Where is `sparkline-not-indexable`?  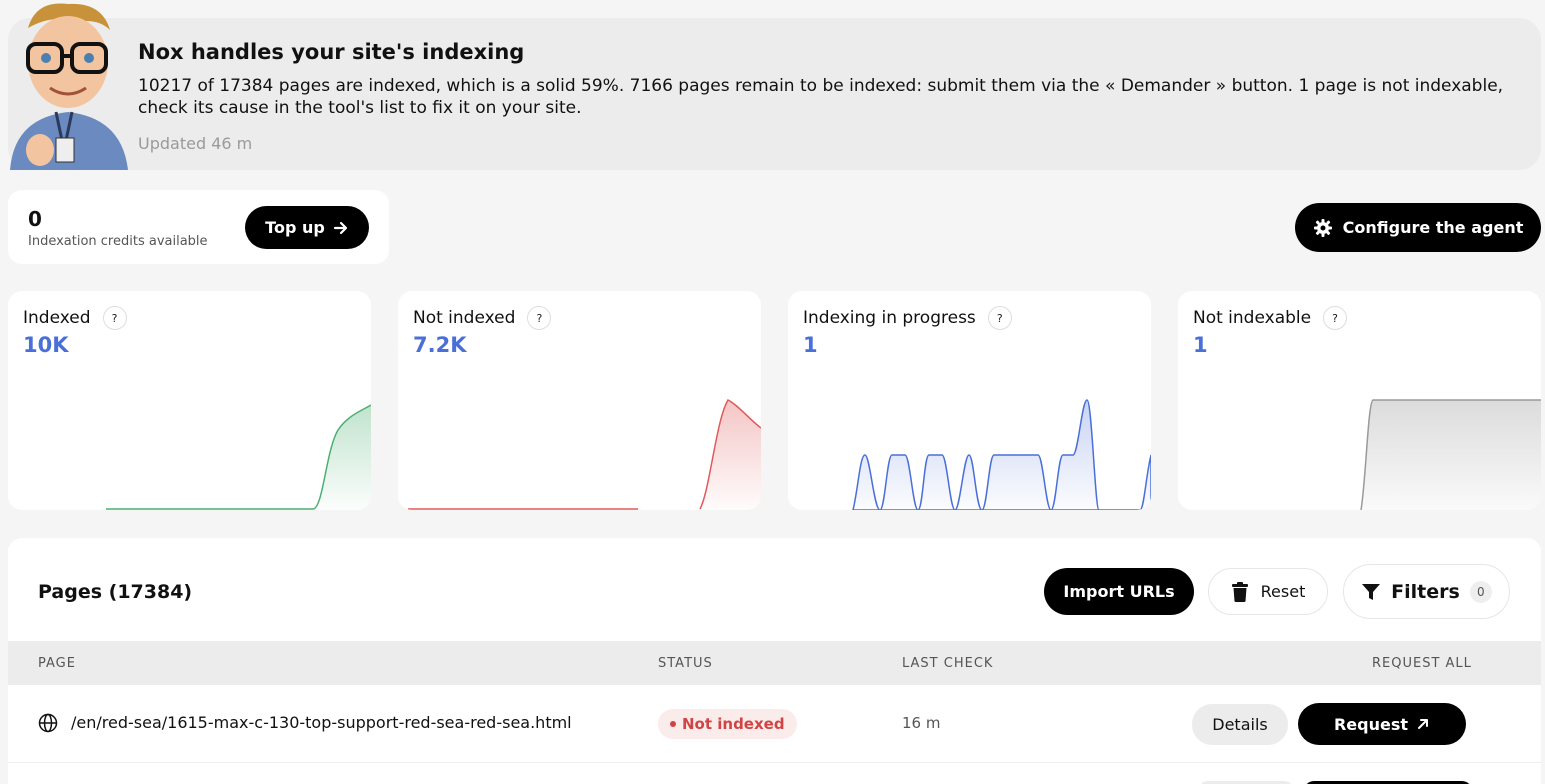
sparkline-not-indexable is located at coordinates (1450, 454).